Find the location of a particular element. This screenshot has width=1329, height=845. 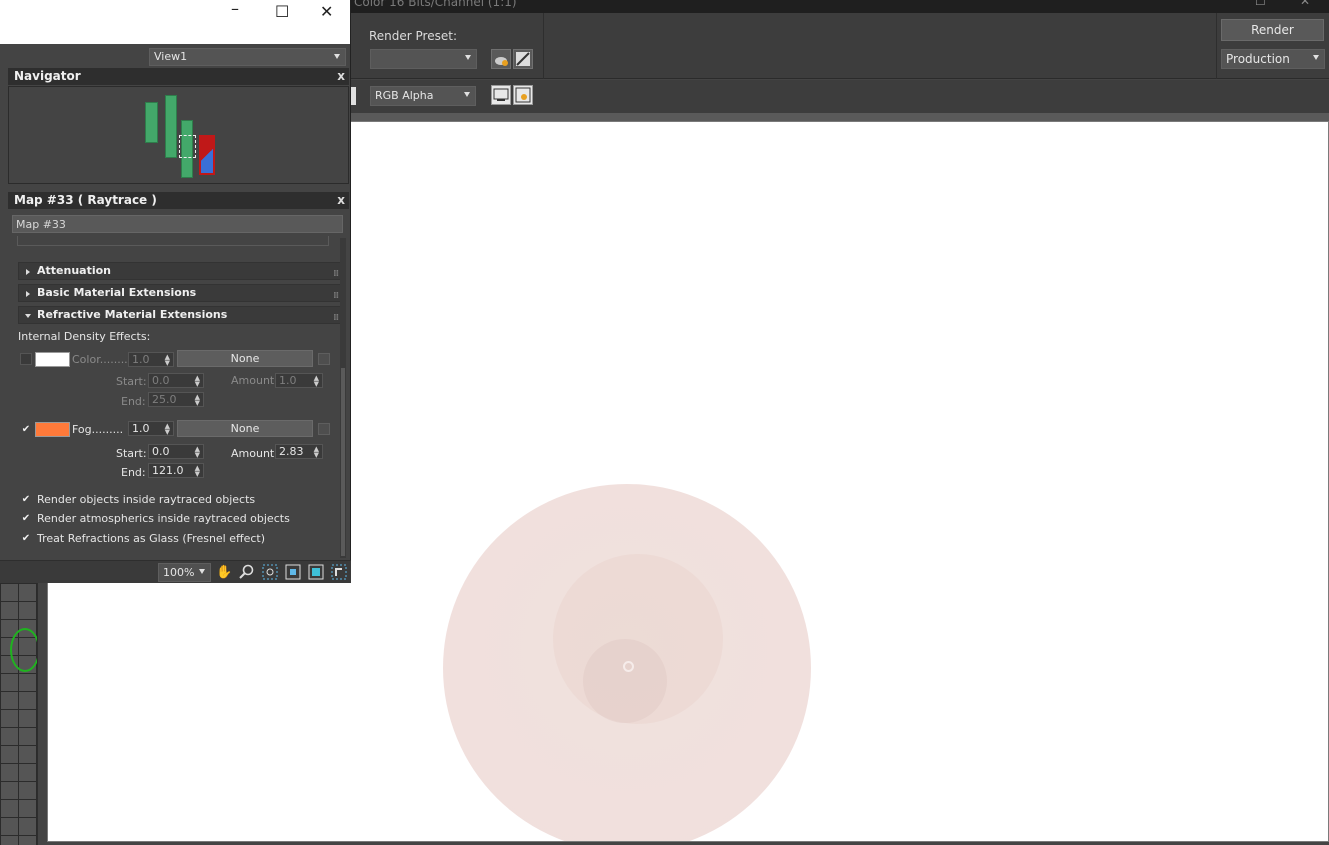

render-frame-divider is located at coordinates (839, 117).